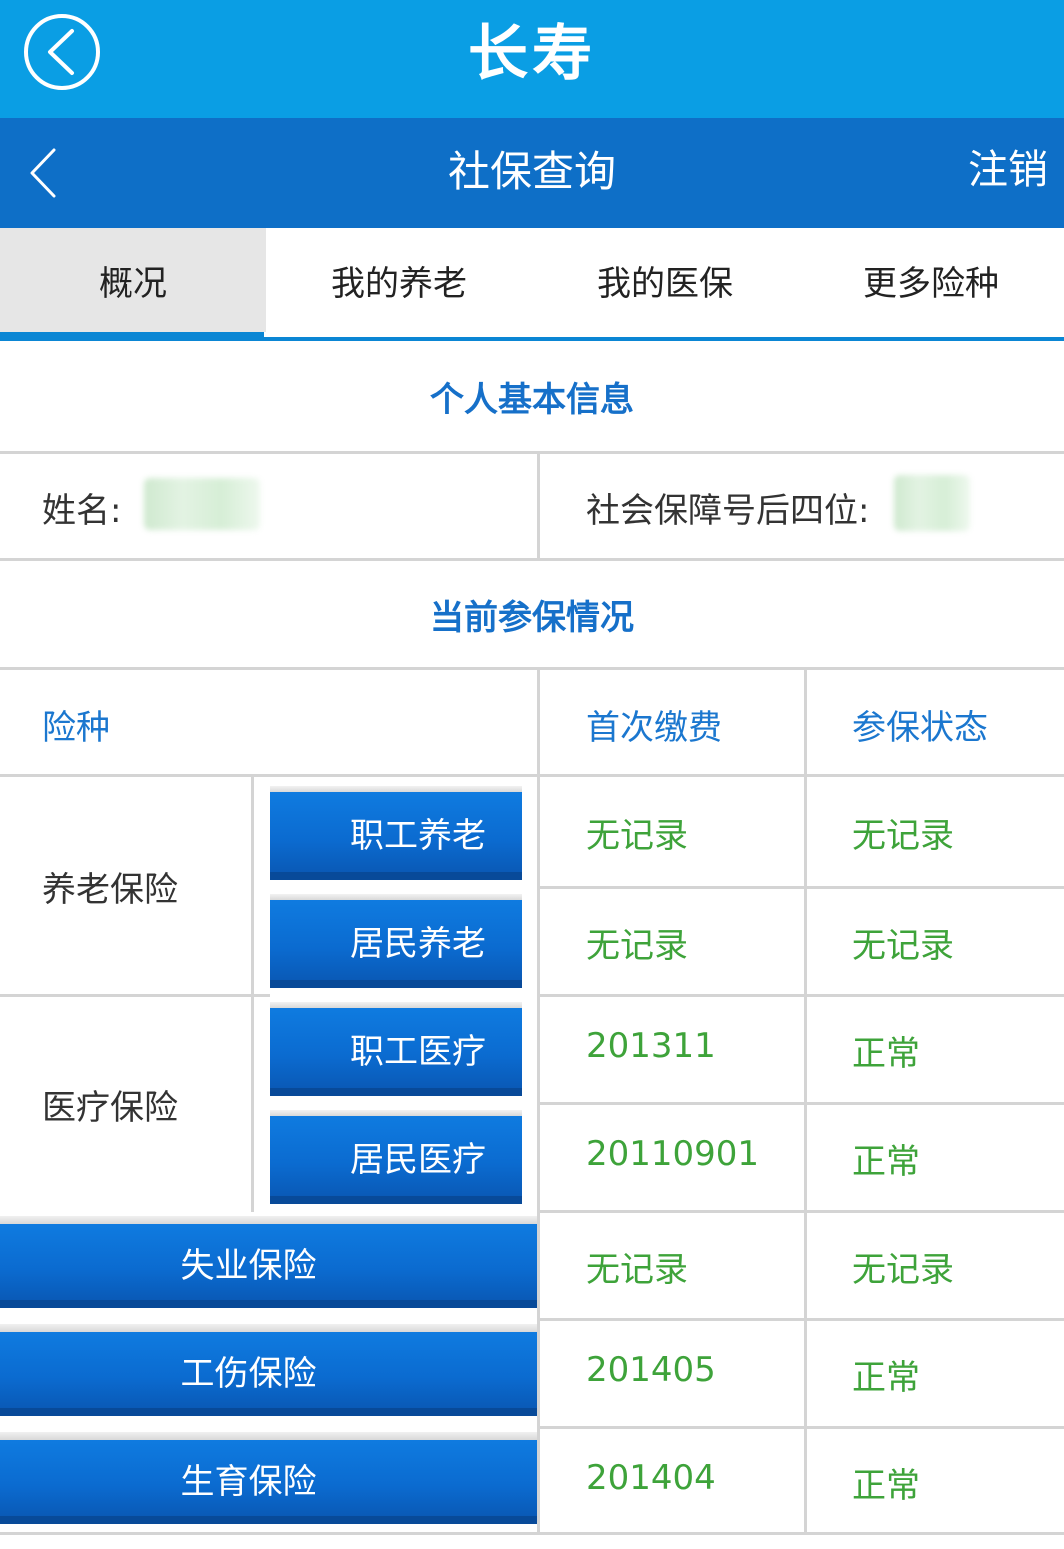  I want to click on maternity-insurance-button: 生育保险, so click(268, 1478).